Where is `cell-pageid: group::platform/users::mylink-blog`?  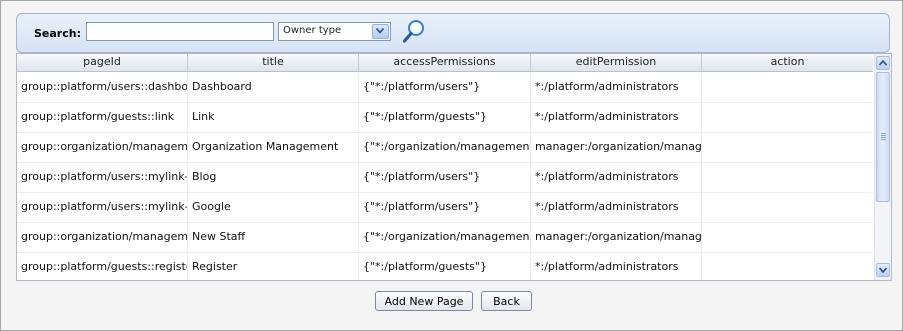
cell-pageid: group::platform/users::mylink-blog is located at coordinates (102, 177).